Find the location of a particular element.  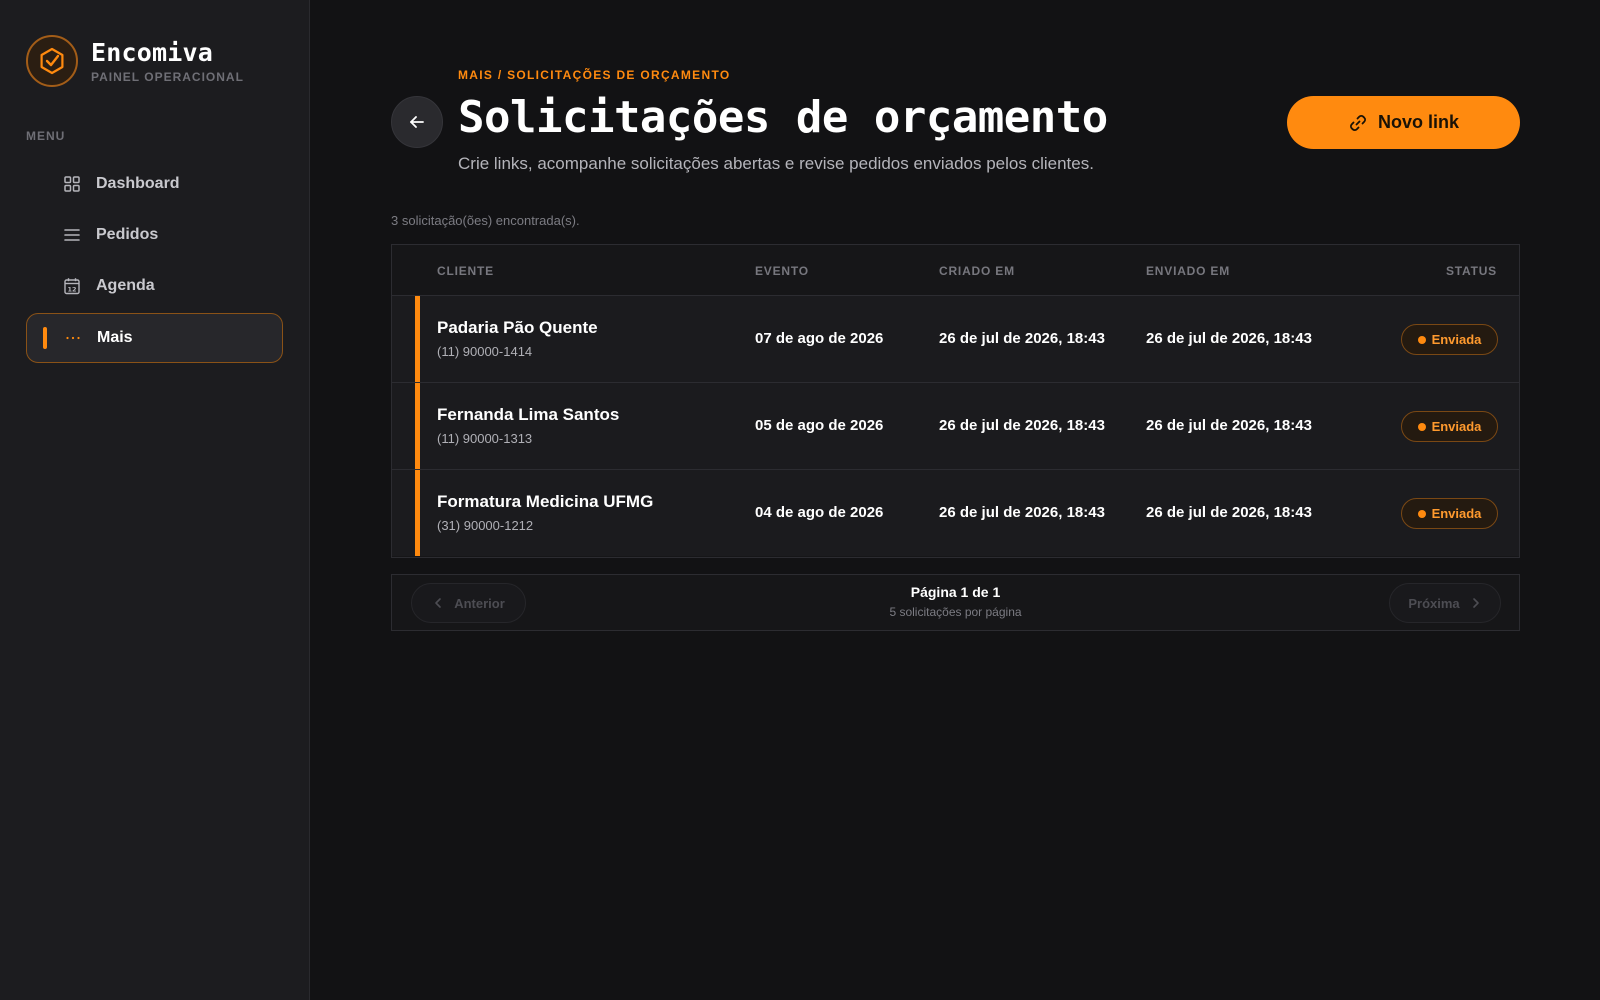

new-link-label: Novo link is located at coordinates (1418, 122).